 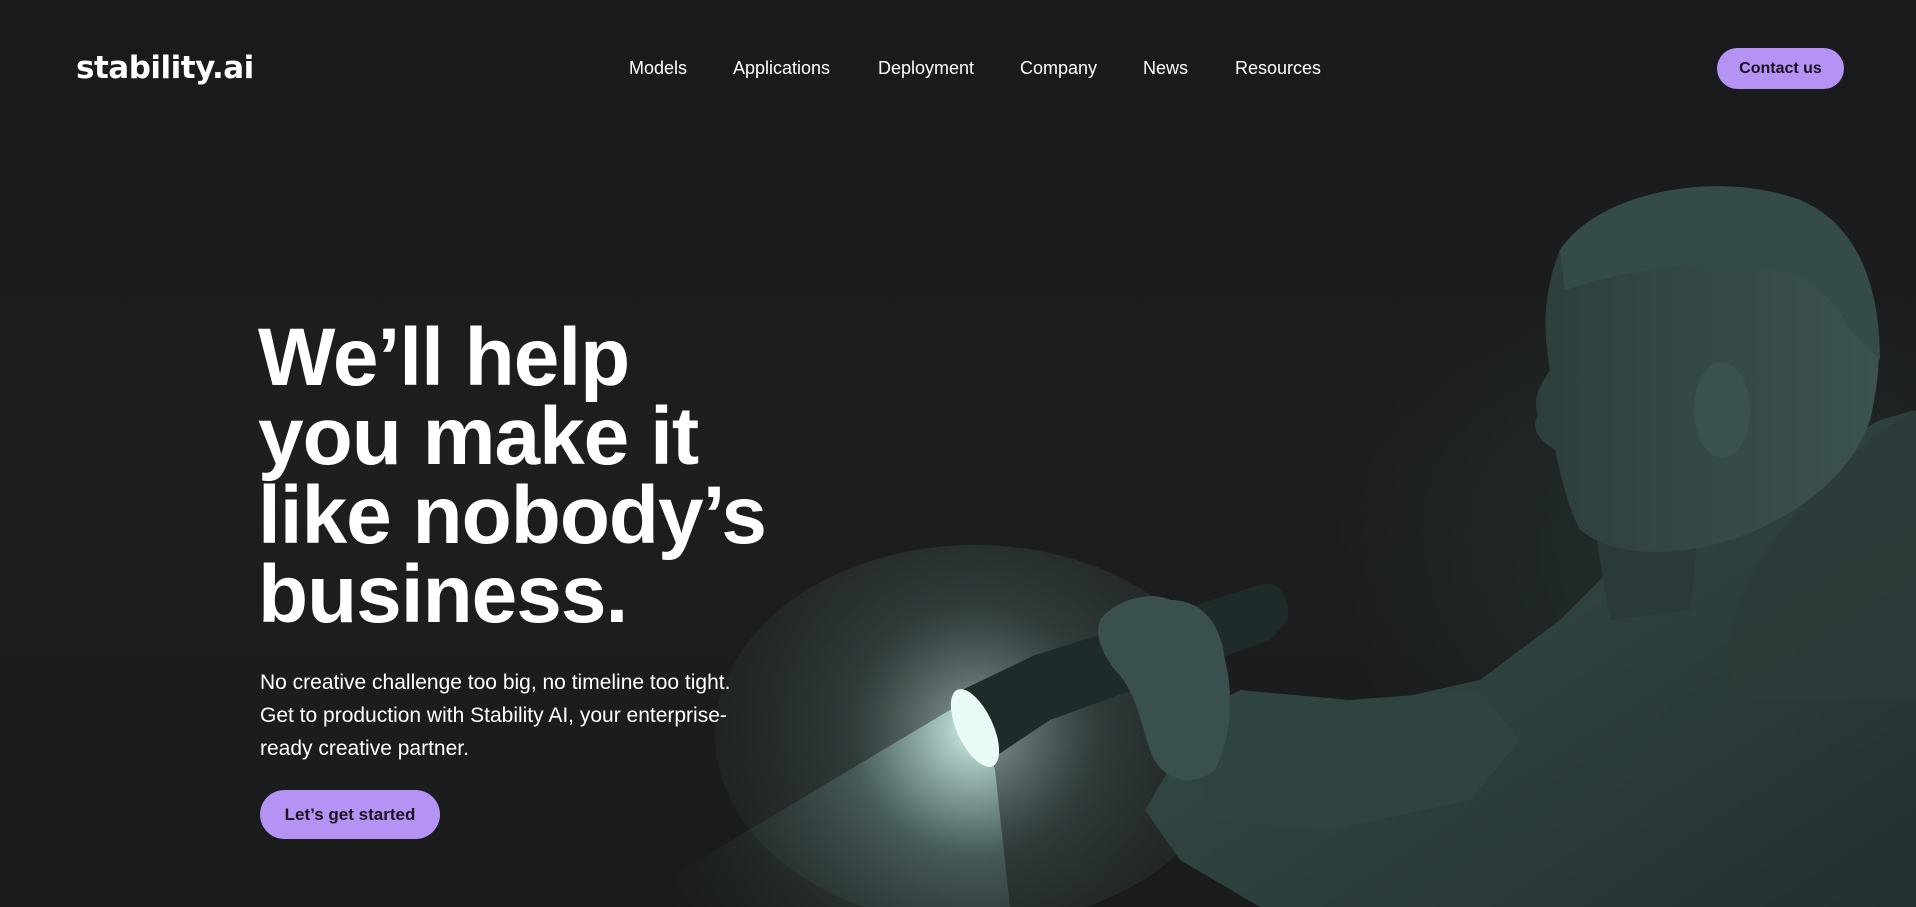 What do you see at coordinates (1278, 68) in the screenshot?
I see `nav-item-resources: Resources` at bounding box center [1278, 68].